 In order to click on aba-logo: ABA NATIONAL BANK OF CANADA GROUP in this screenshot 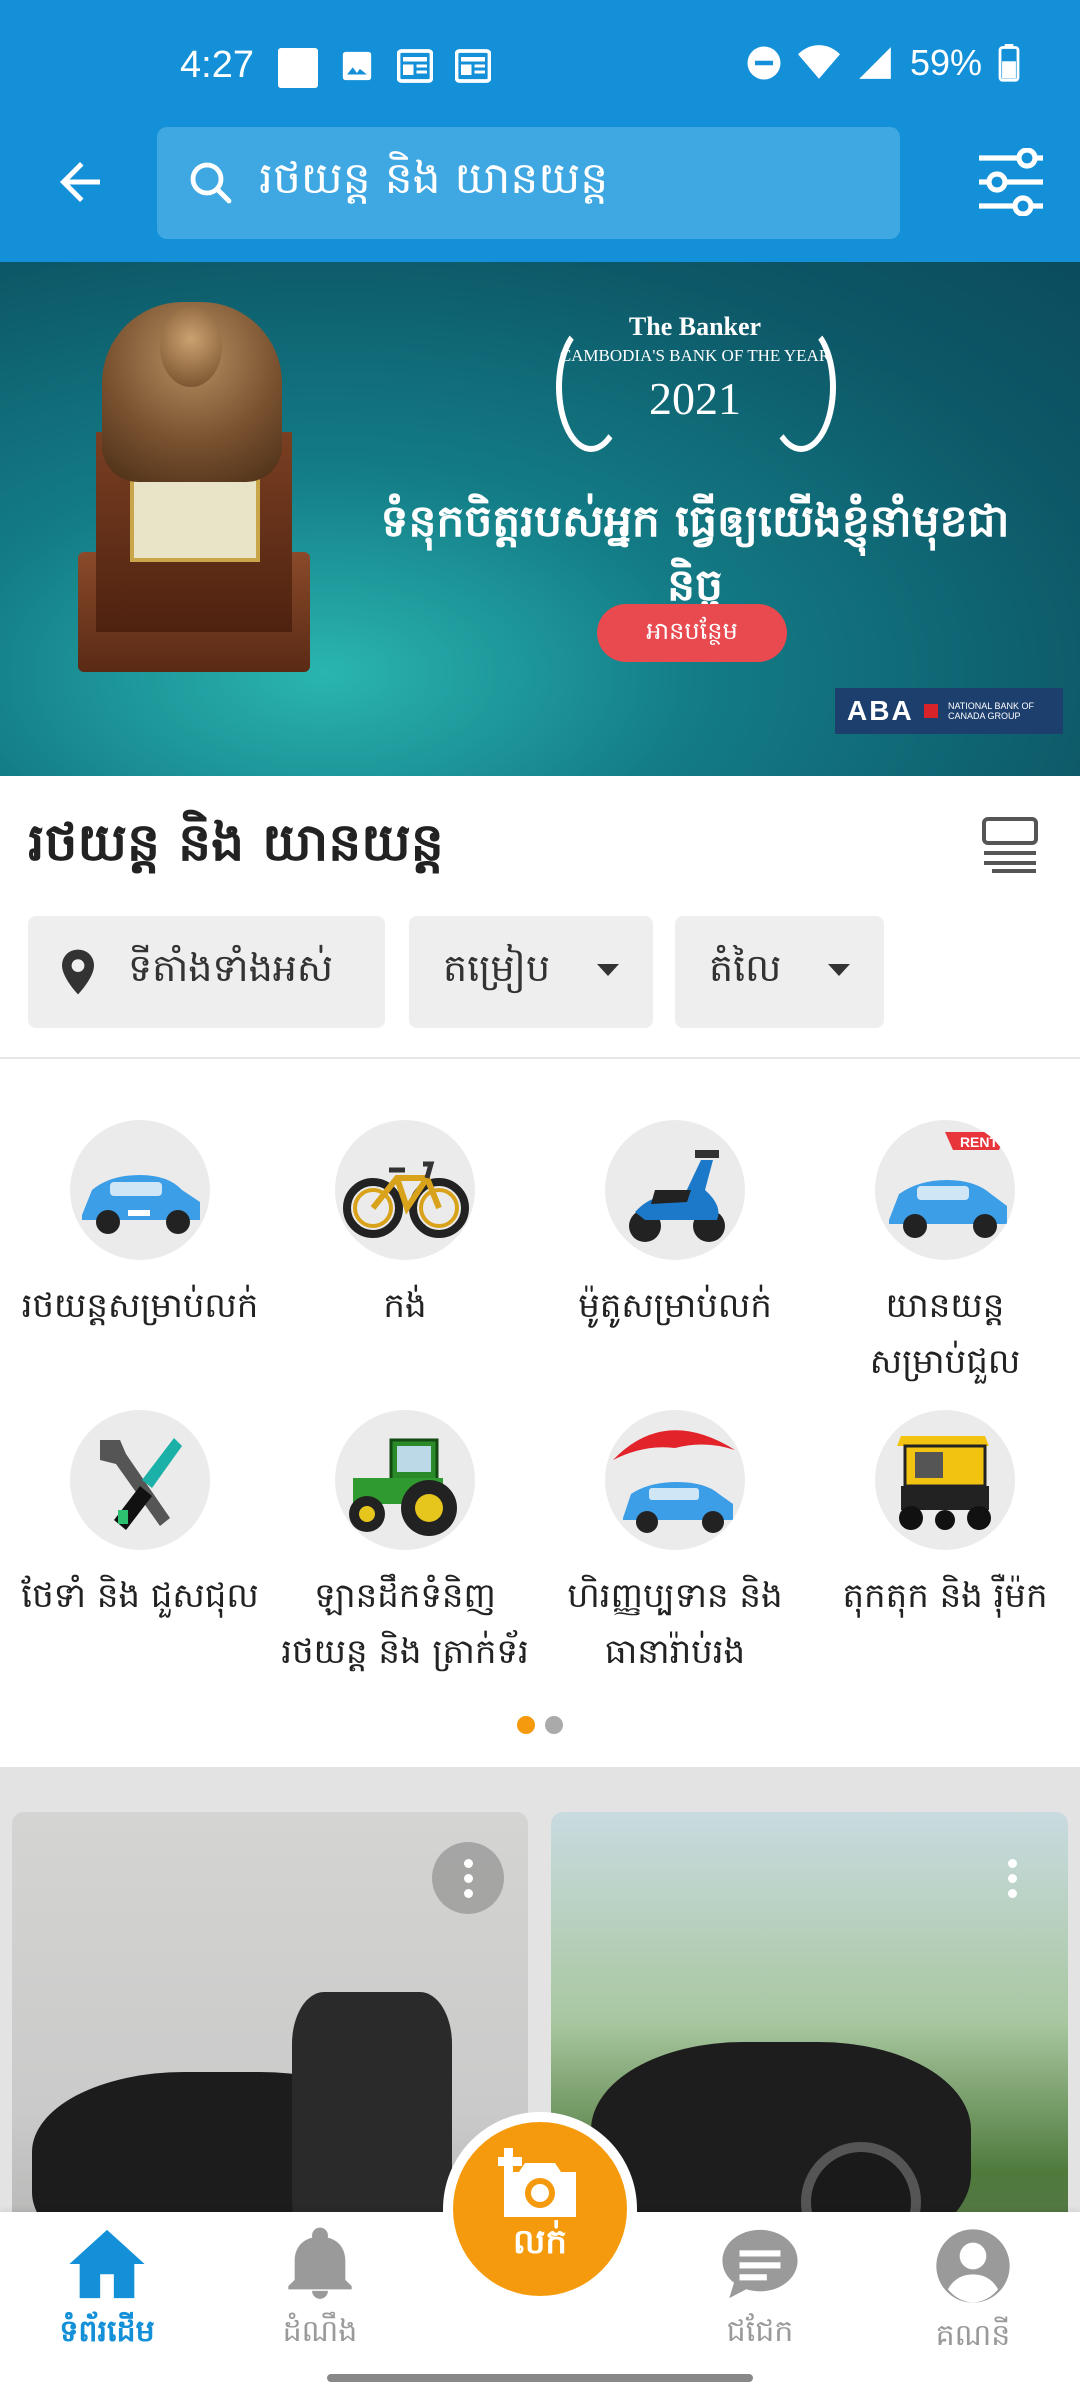, I will do `click(949, 711)`.